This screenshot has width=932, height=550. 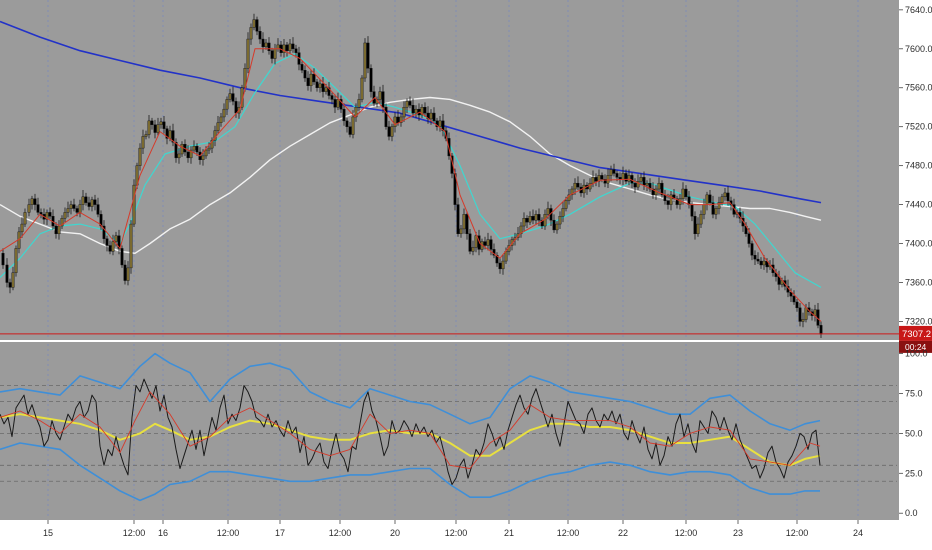 What do you see at coordinates (916, 334) in the screenshot?
I see `last-price-label: 7307.2` at bounding box center [916, 334].